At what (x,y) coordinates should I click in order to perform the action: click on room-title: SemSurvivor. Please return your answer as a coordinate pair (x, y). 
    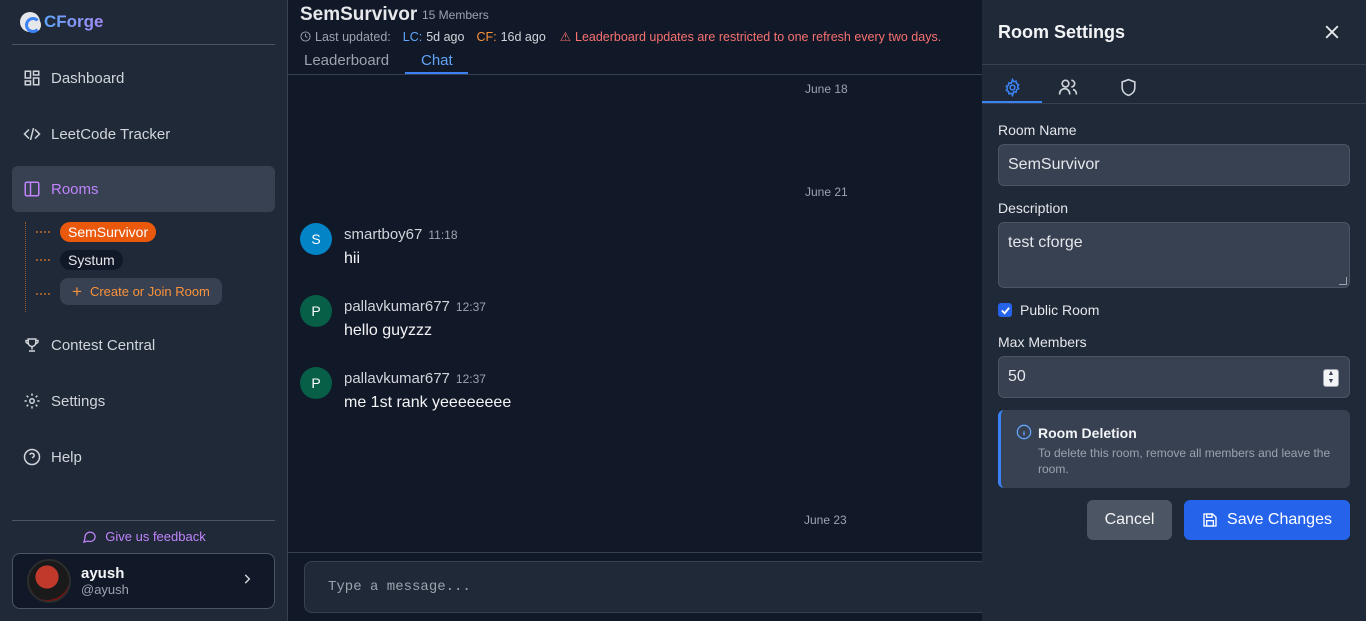
    Looking at the image, I should click on (359, 14).